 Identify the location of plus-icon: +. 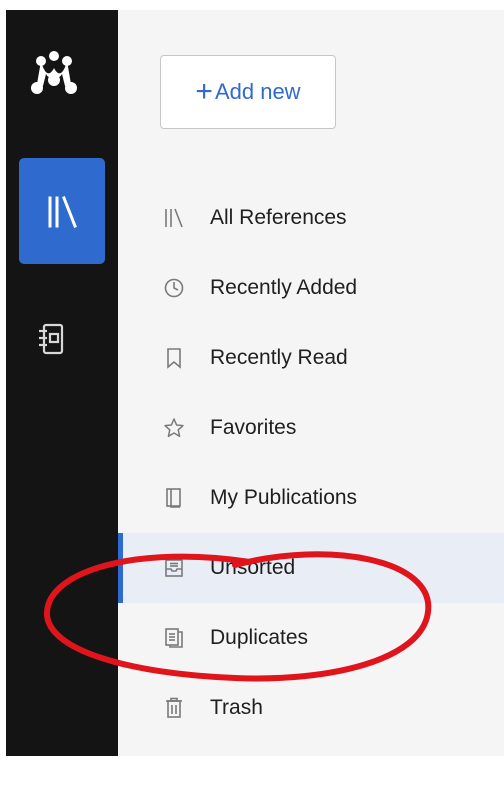
(204, 91).